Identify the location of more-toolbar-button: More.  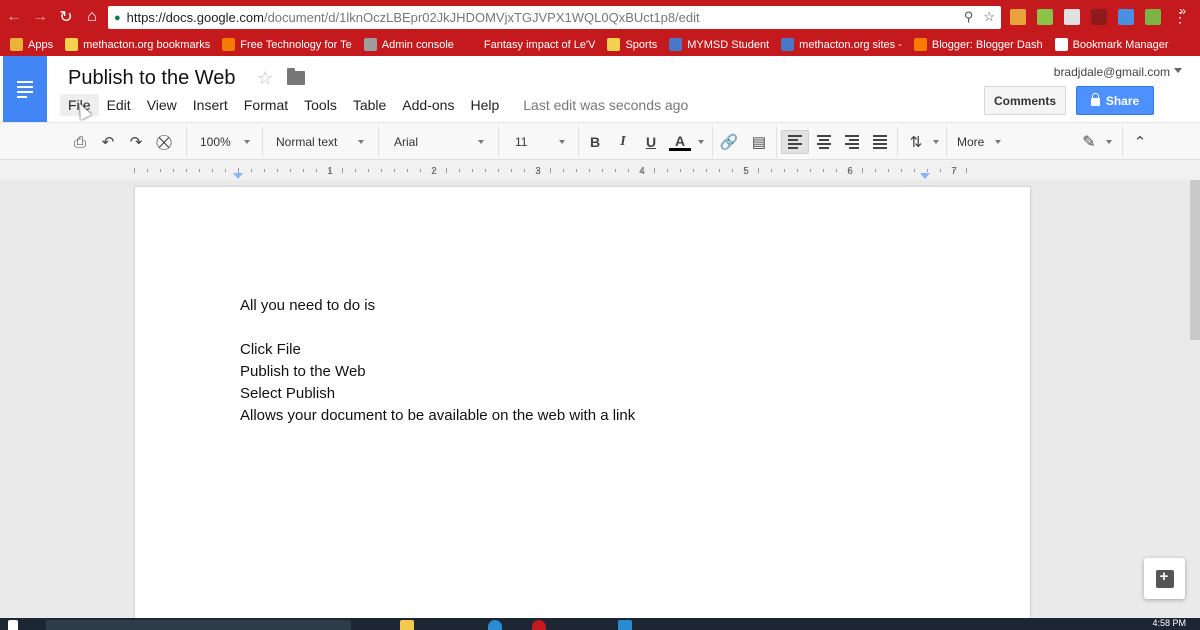
(979, 142).